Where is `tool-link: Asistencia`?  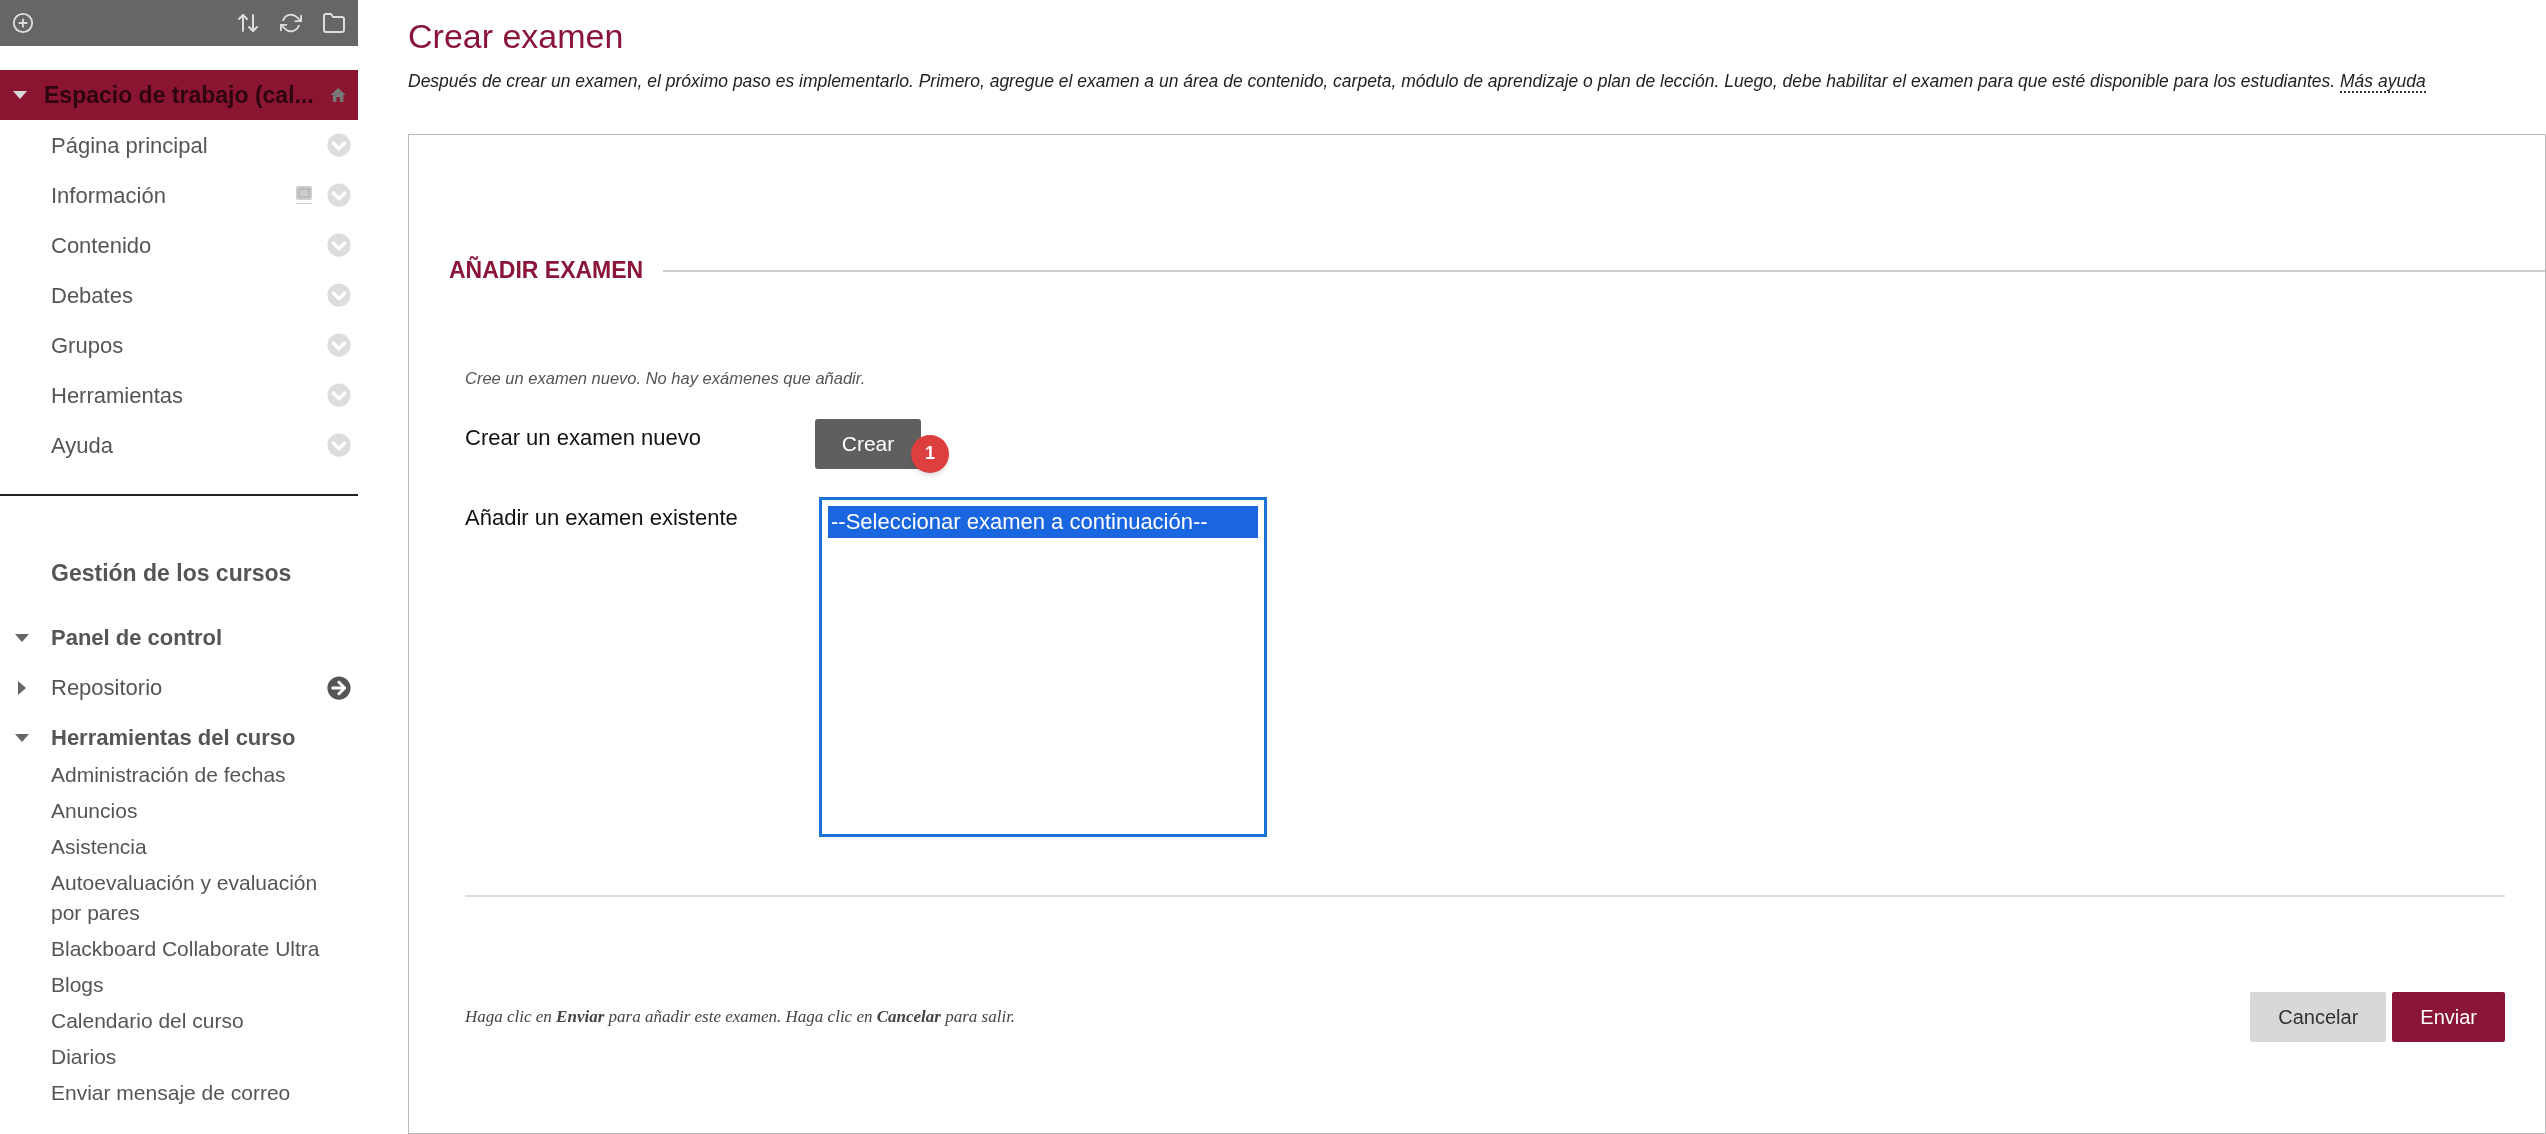
tool-link: Asistencia is located at coordinates (200, 846).